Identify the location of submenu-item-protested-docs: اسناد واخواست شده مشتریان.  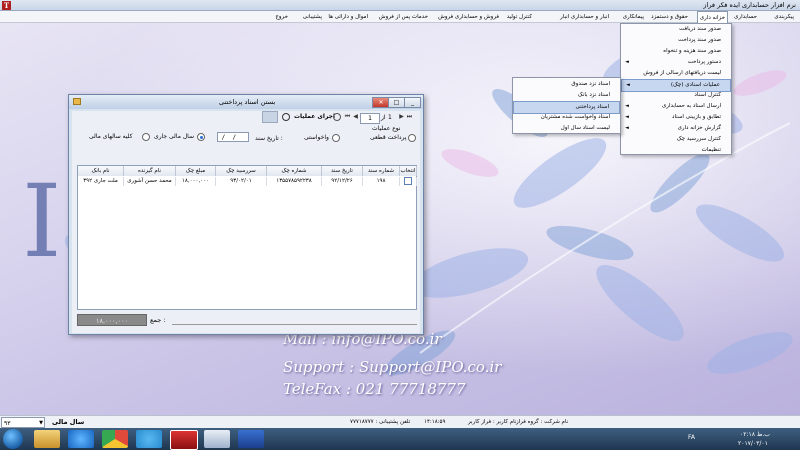
(566, 117).